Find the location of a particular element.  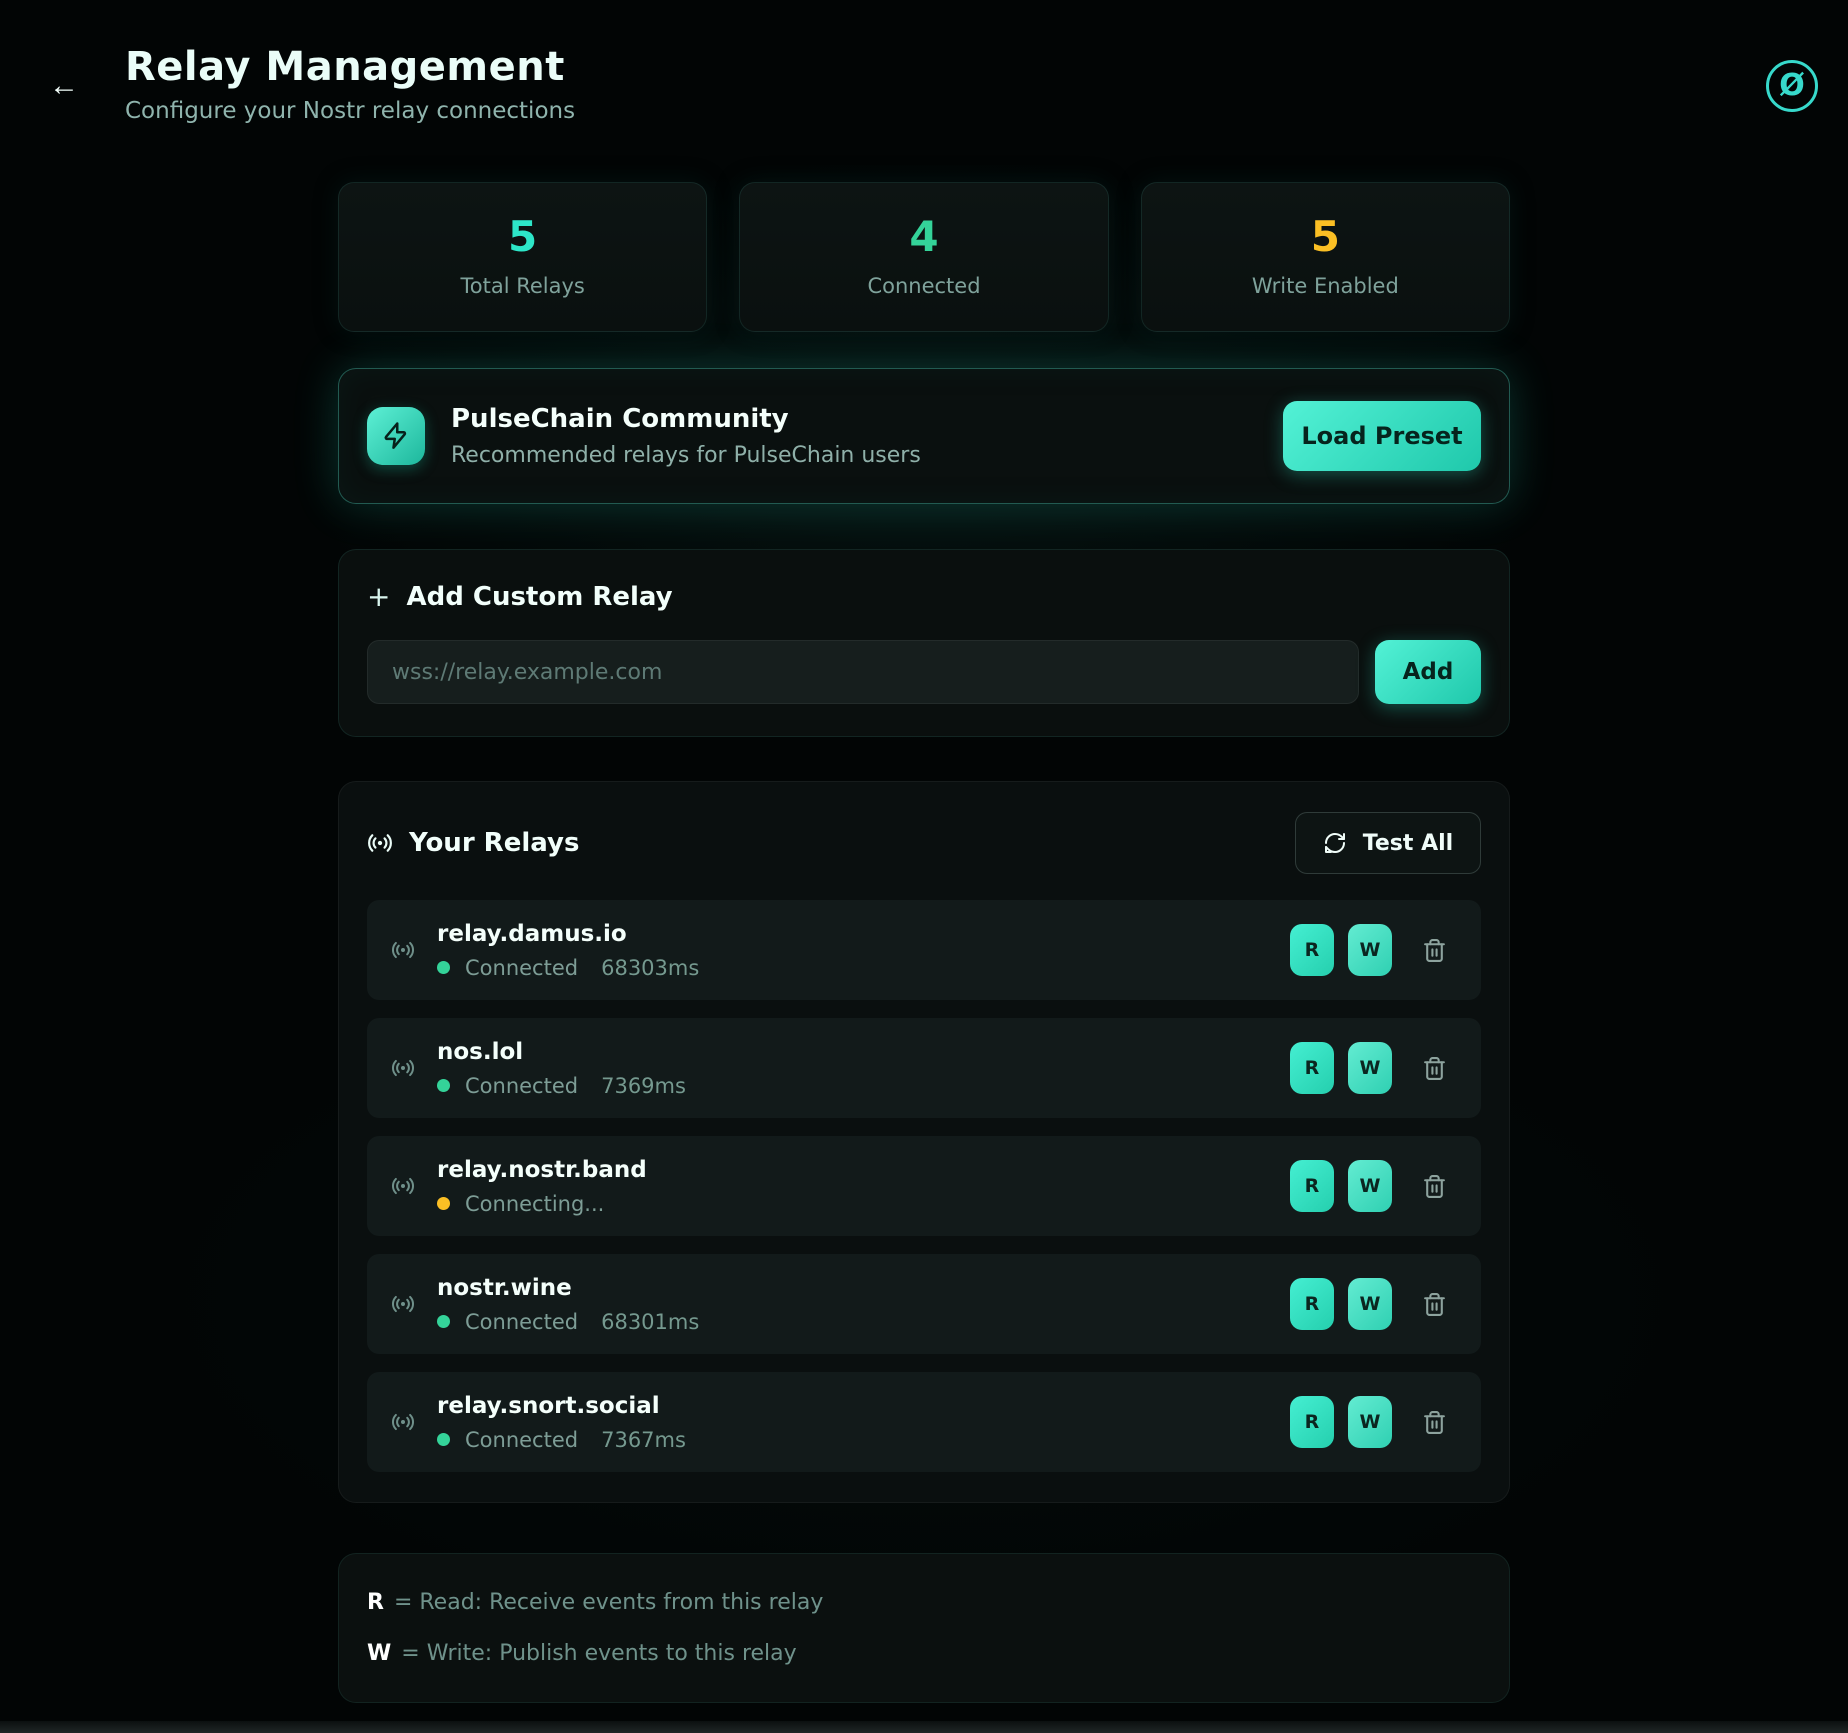

stat-card-total-relays: 5 Total Relays is located at coordinates (523, 257).